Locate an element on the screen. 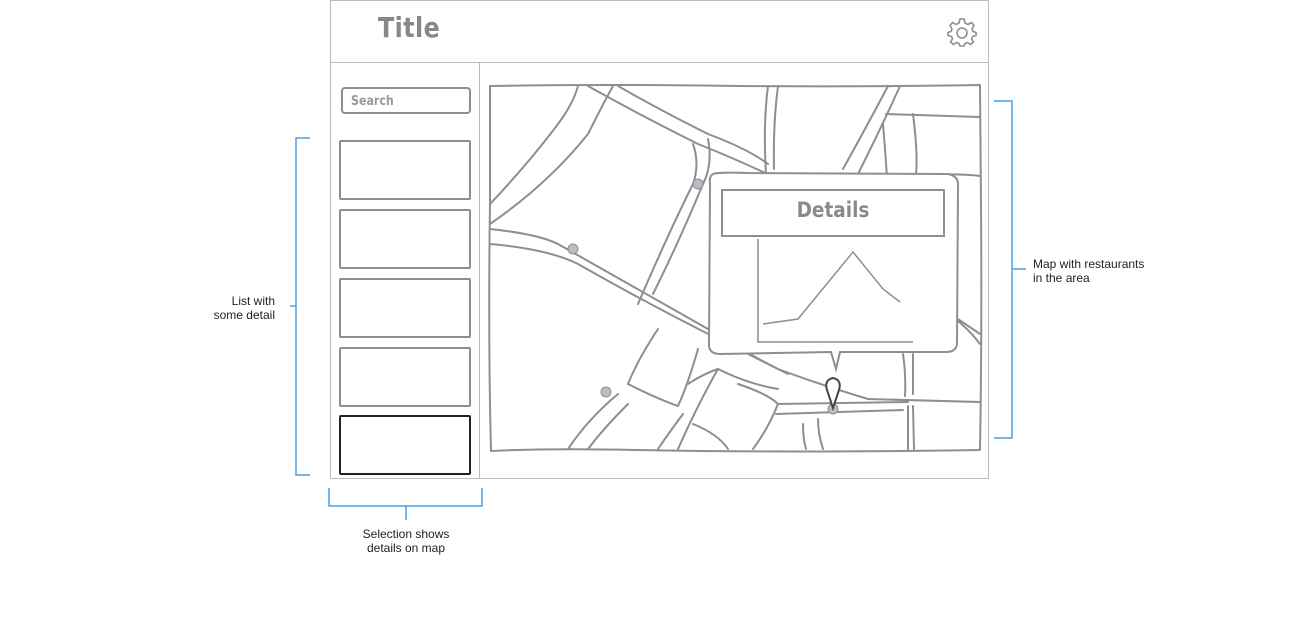 The height and width of the screenshot is (640, 1307). list-item-selected is located at coordinates (405, 445).